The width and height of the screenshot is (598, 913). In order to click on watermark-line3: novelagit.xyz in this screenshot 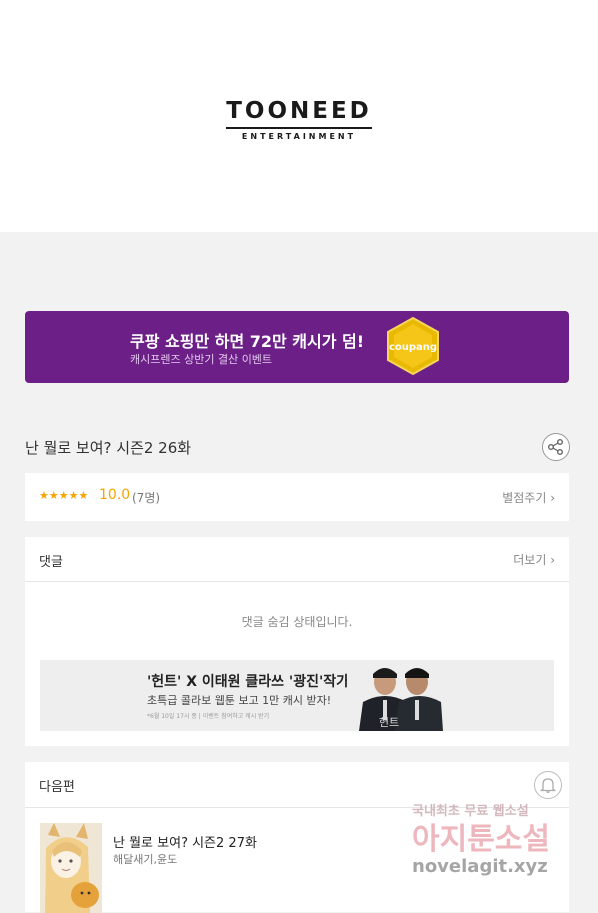, I will do `click(480, 866)`.